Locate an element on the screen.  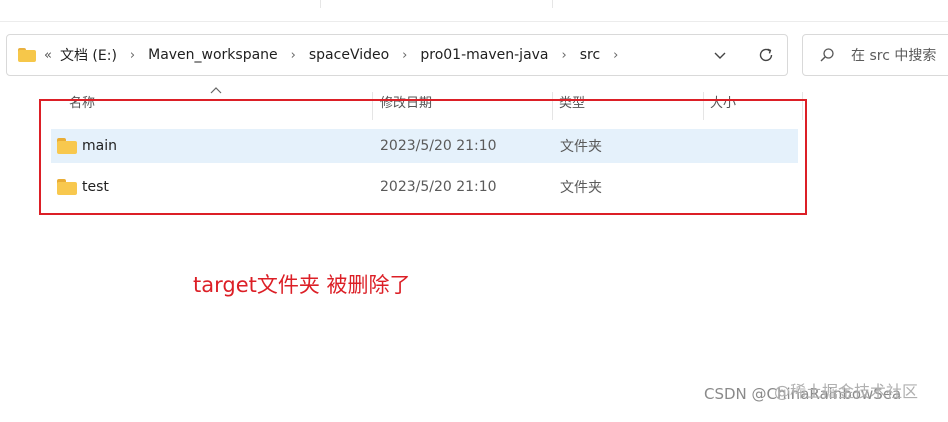
folder-icon is located at coordinates (27, 55).